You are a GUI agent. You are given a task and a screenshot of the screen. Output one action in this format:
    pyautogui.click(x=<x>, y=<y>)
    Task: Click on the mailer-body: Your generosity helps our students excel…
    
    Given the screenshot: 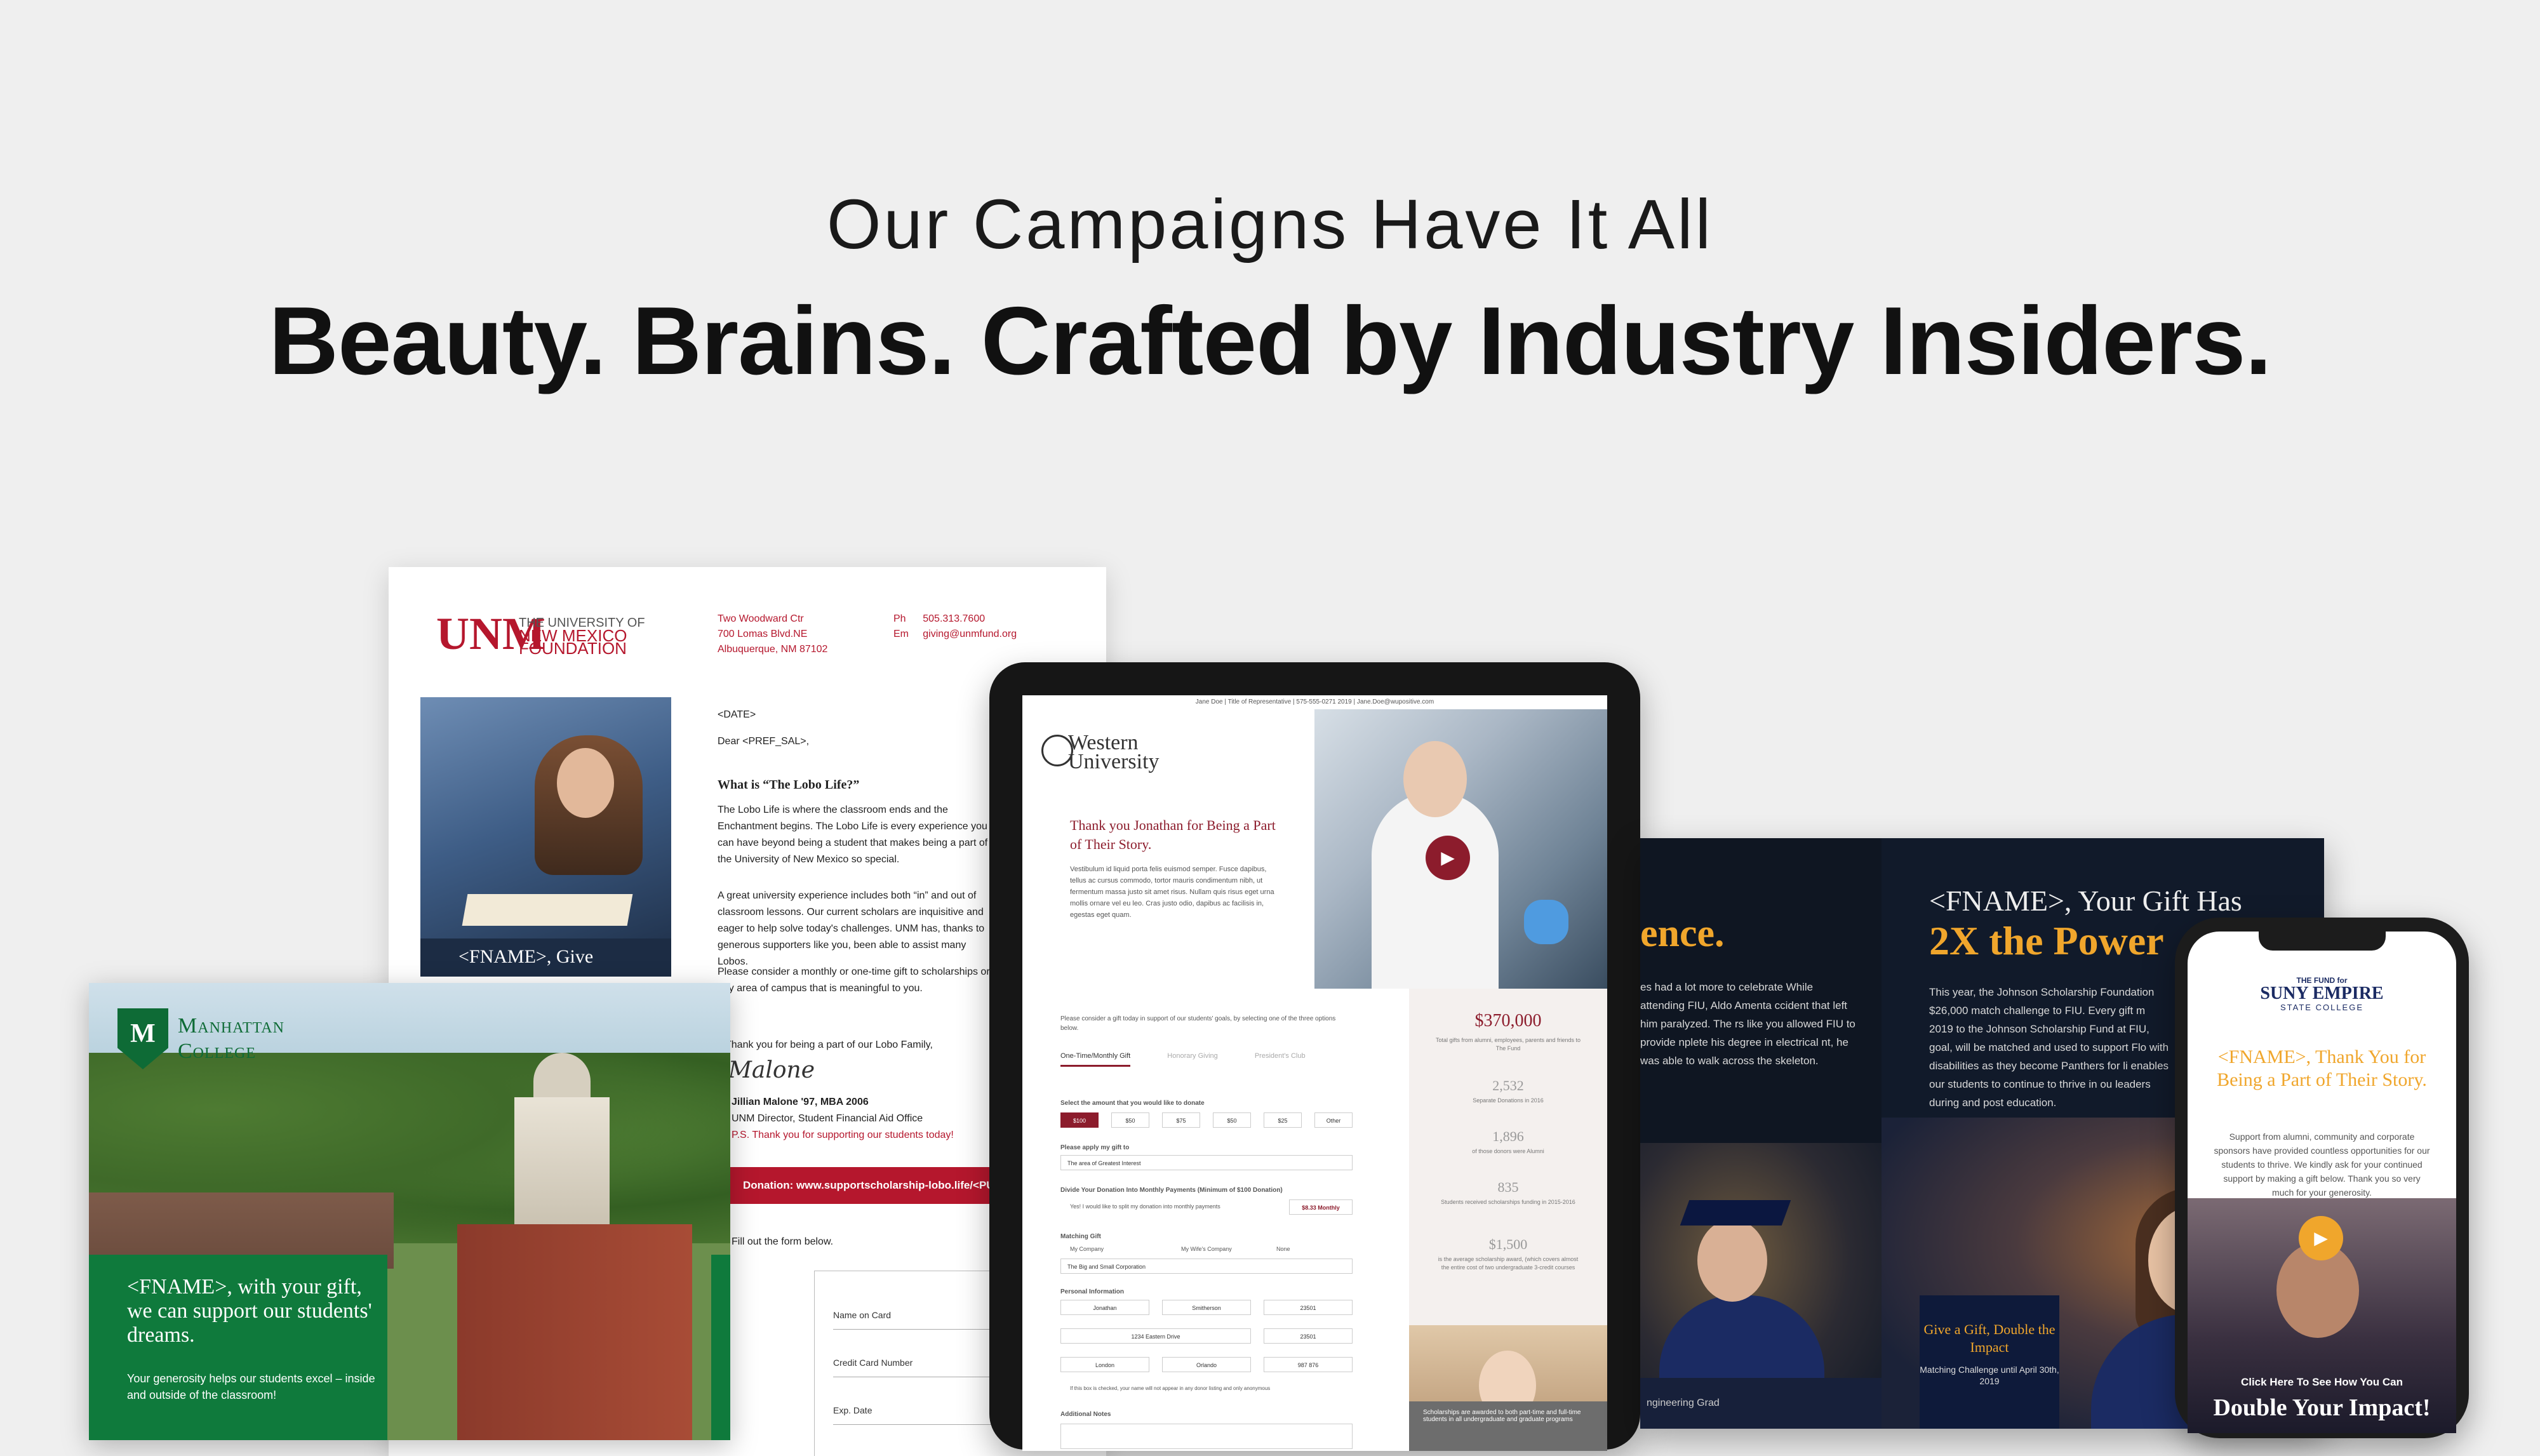 What is the action you would take?
    pyautogui.click(x=251, y=1386)
    